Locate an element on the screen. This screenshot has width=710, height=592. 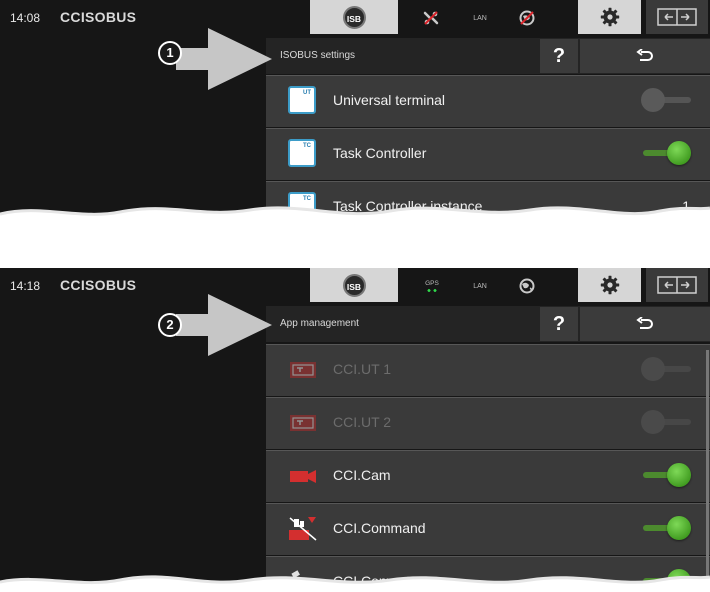
list-item-cci-ut-1: CCI.UT 1 is located at coordinates (488, 370).